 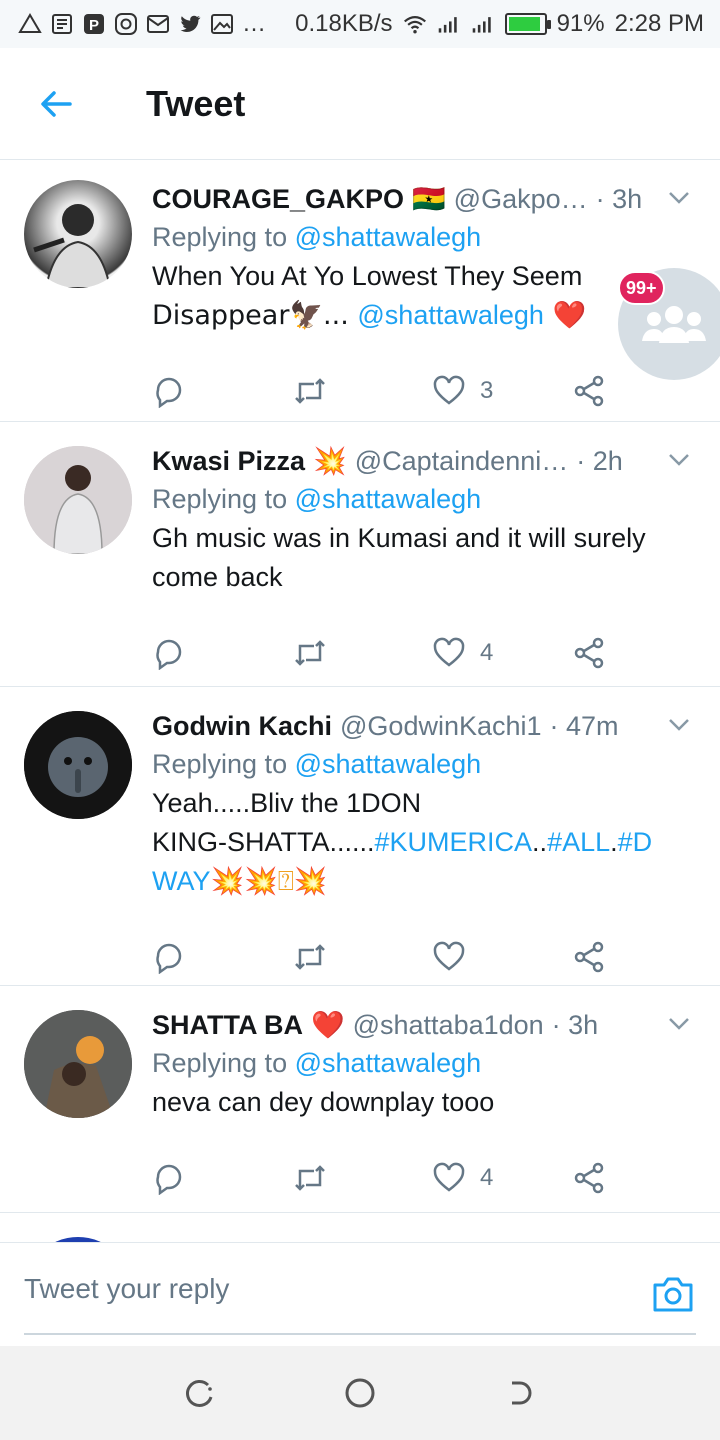 What do you see at coordinates (448, 1025) in the screenshot?
I see `user-handle: @shattaba1don` at bounding box center [448, 1025].